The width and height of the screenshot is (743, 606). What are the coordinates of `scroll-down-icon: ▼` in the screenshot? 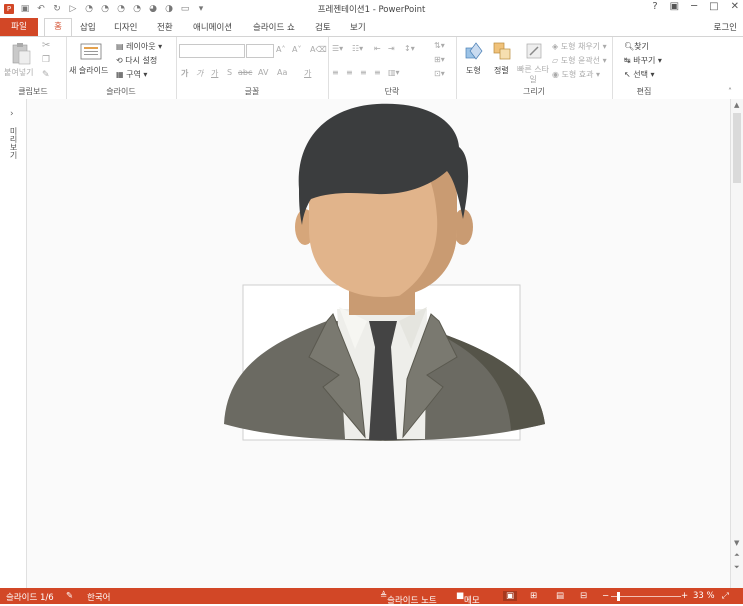 It's located at (736, 543).